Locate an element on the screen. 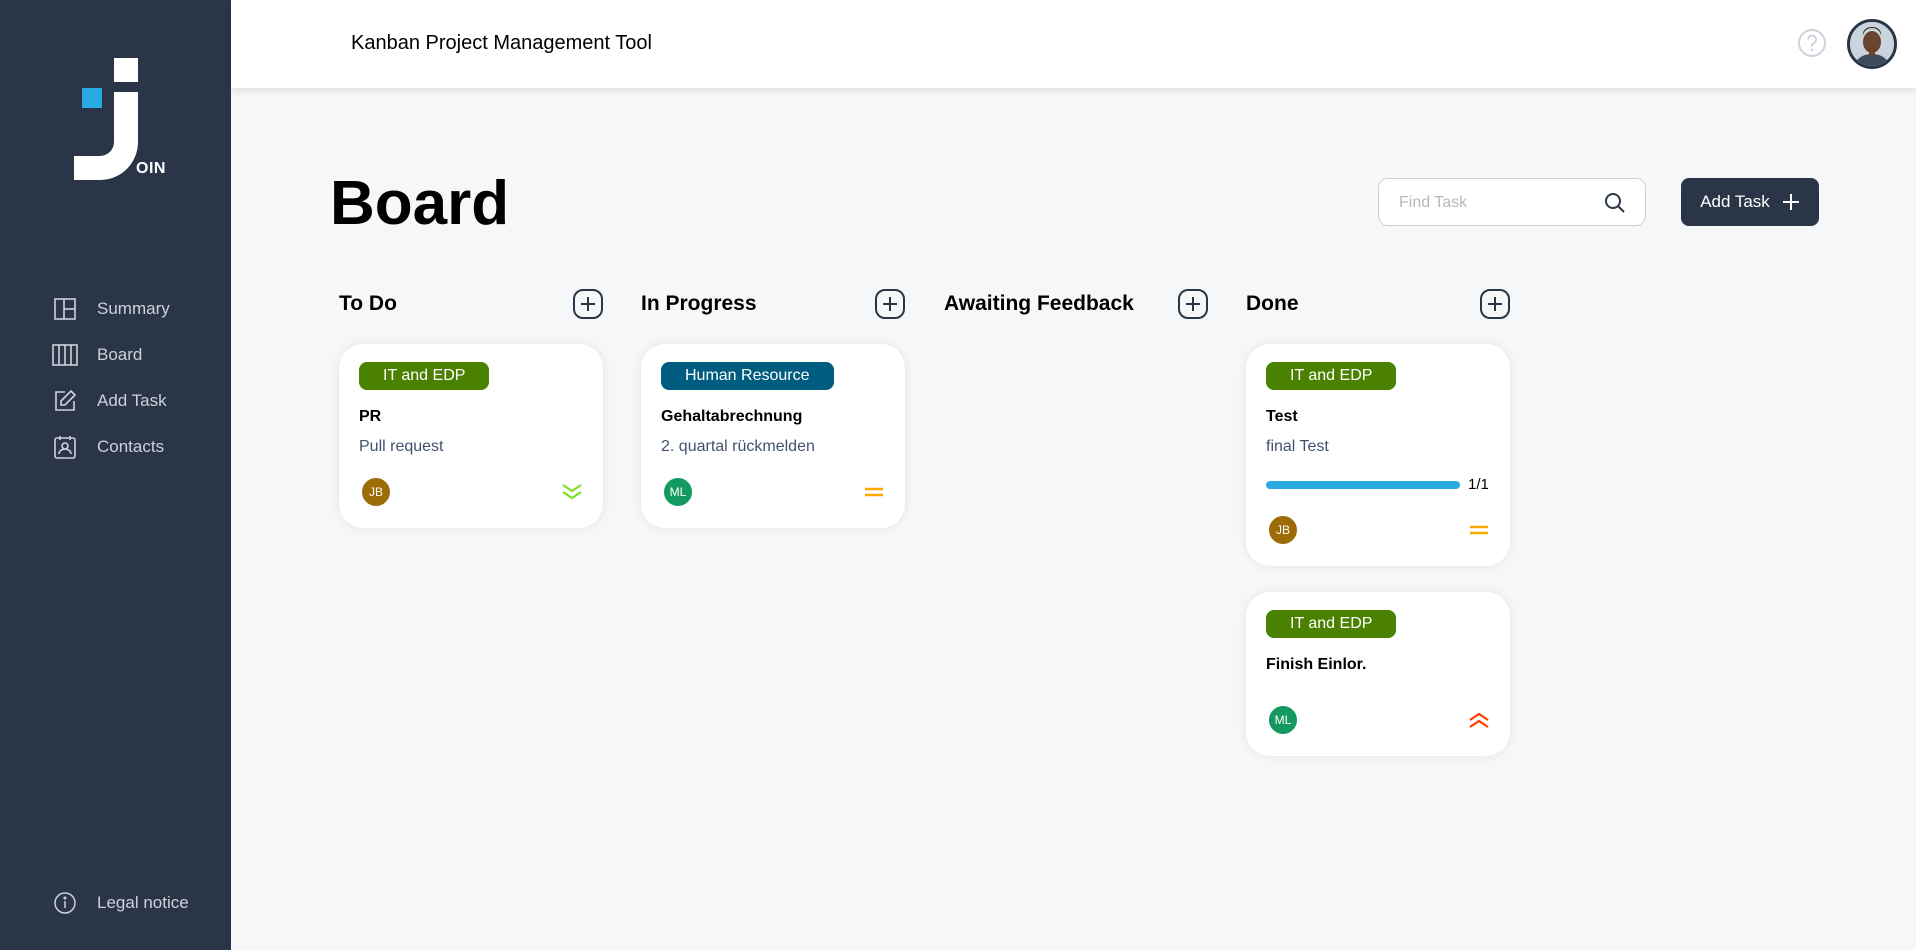  help-icon is located at coordinates (1812, 43).